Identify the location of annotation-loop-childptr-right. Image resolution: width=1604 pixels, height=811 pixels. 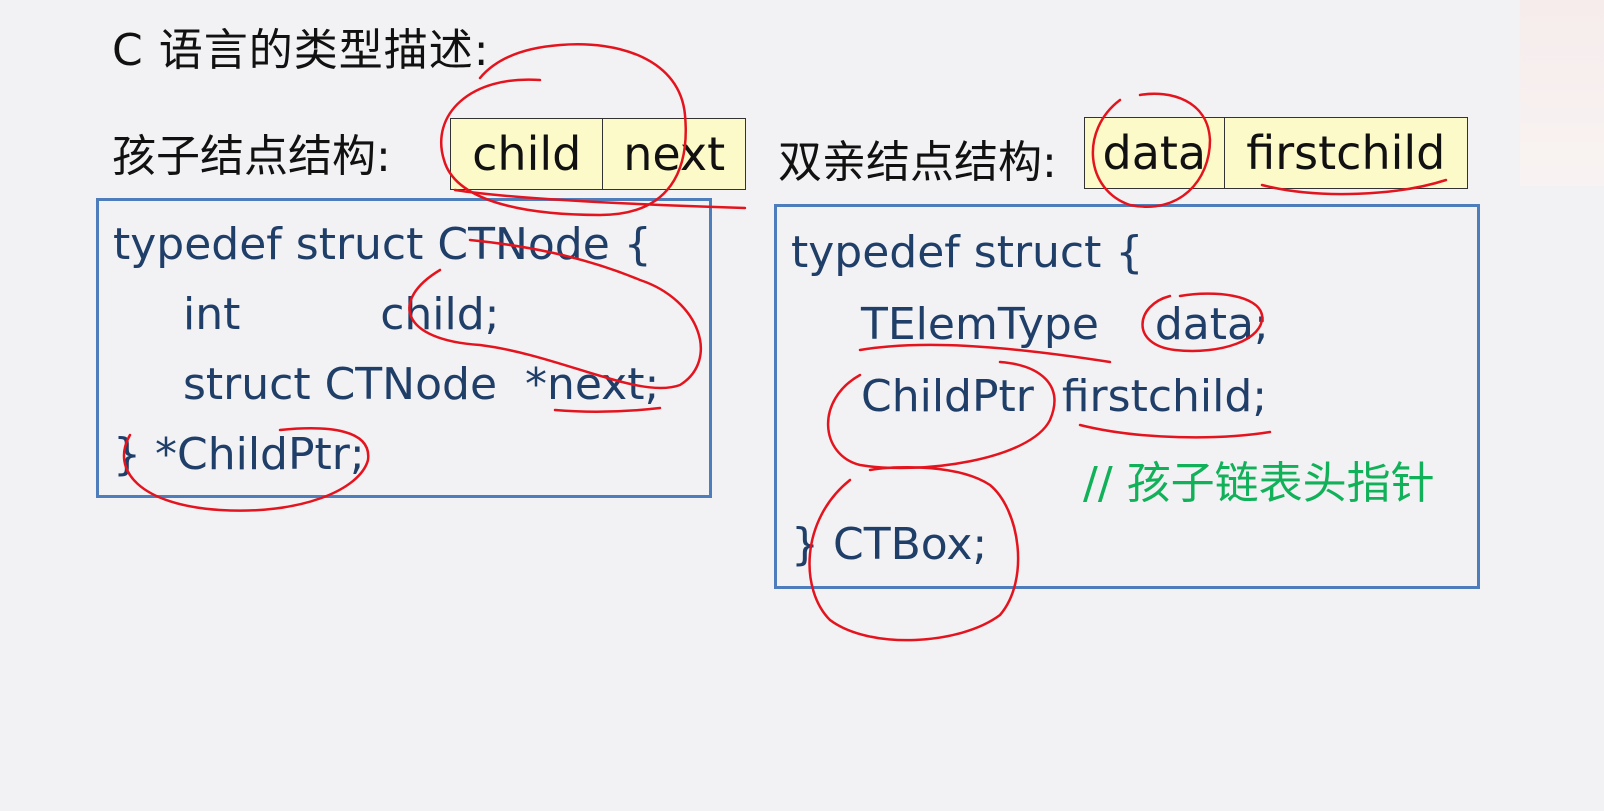
(941, 415).